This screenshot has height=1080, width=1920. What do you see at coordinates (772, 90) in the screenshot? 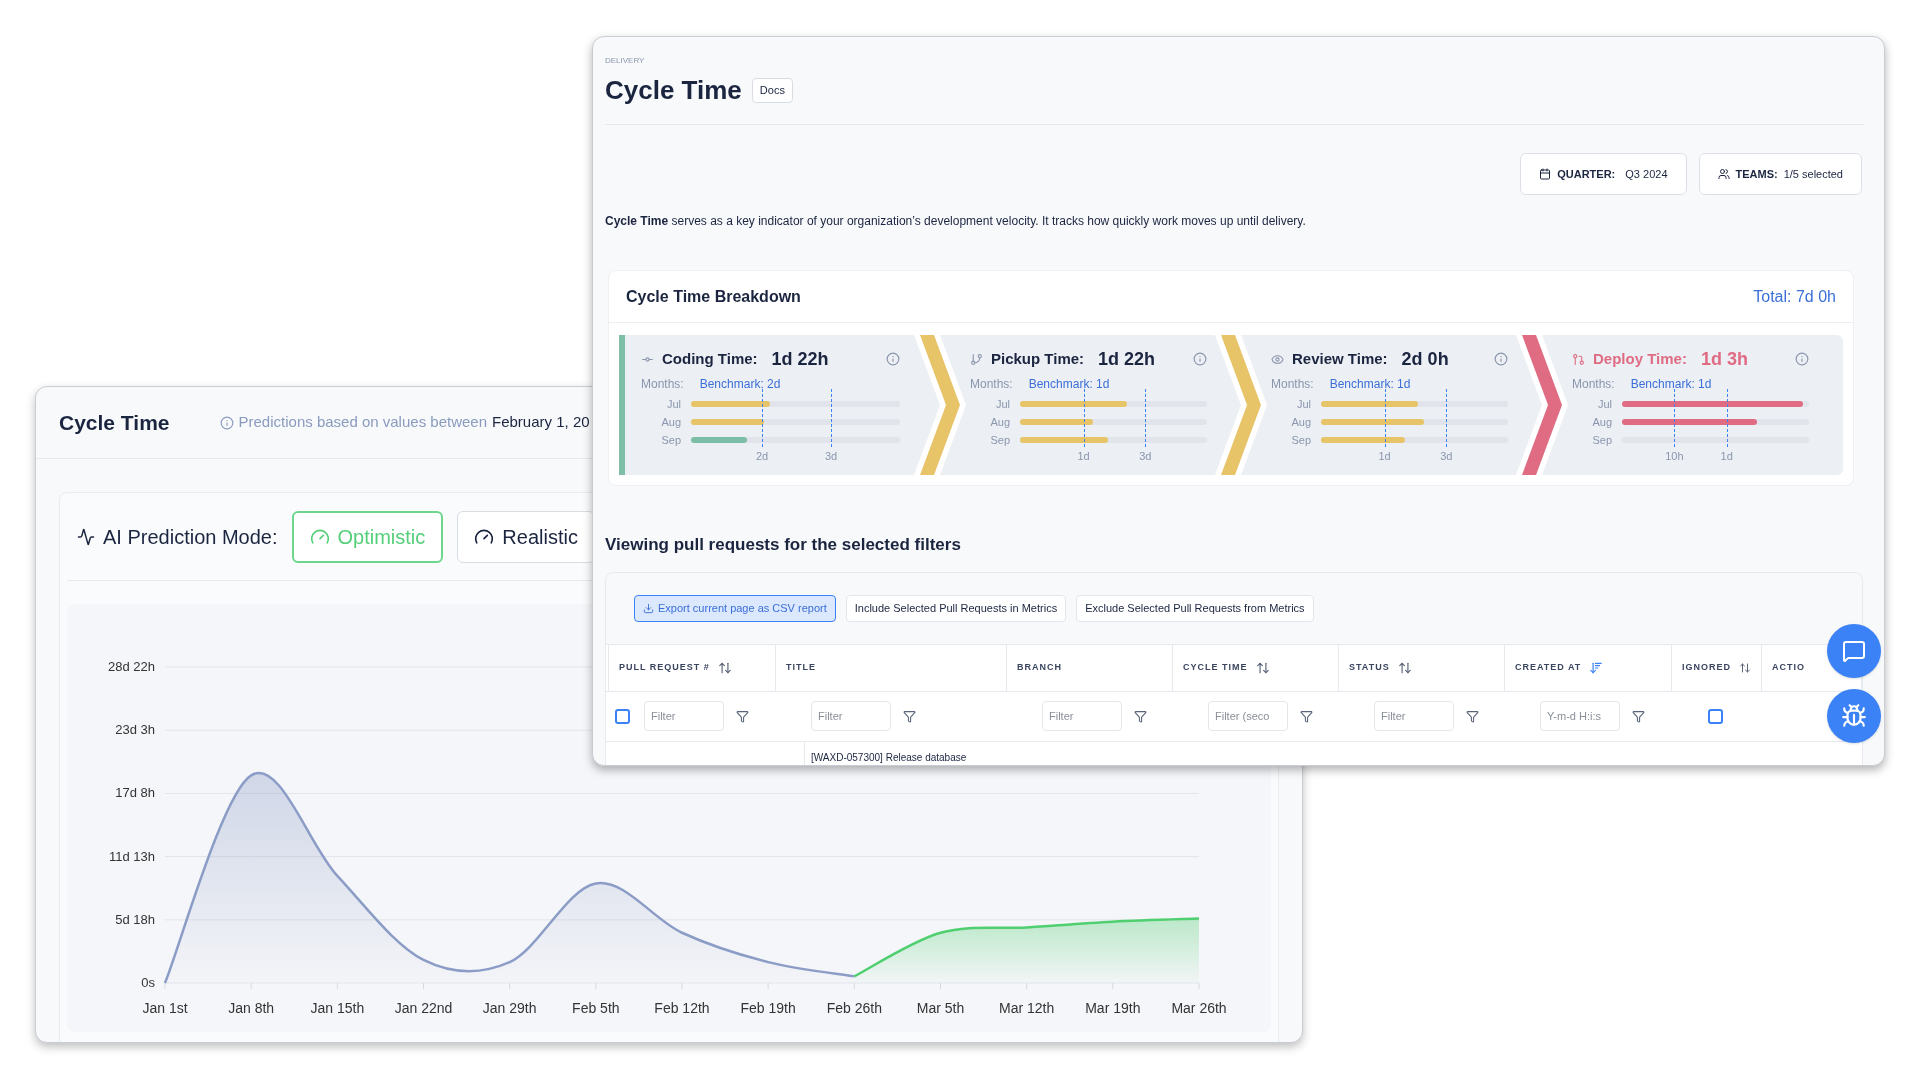
I see `docs-badge: Docs` at bounding box center [772, 90].